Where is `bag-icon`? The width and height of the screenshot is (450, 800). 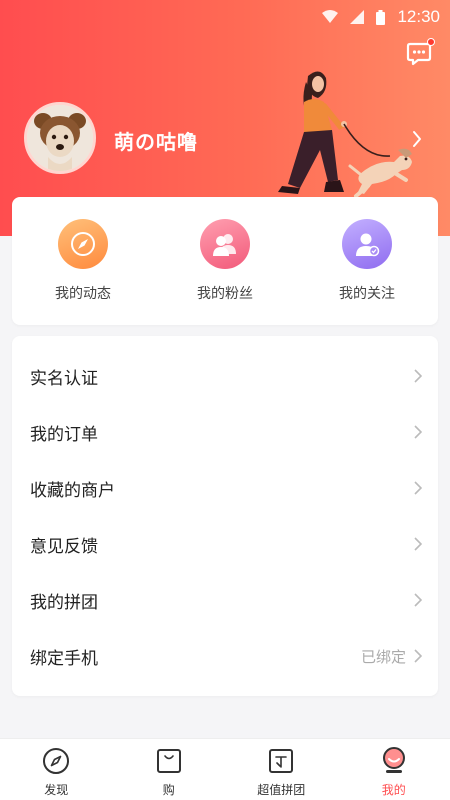 bag-icon is located at coordinates (168, 761).